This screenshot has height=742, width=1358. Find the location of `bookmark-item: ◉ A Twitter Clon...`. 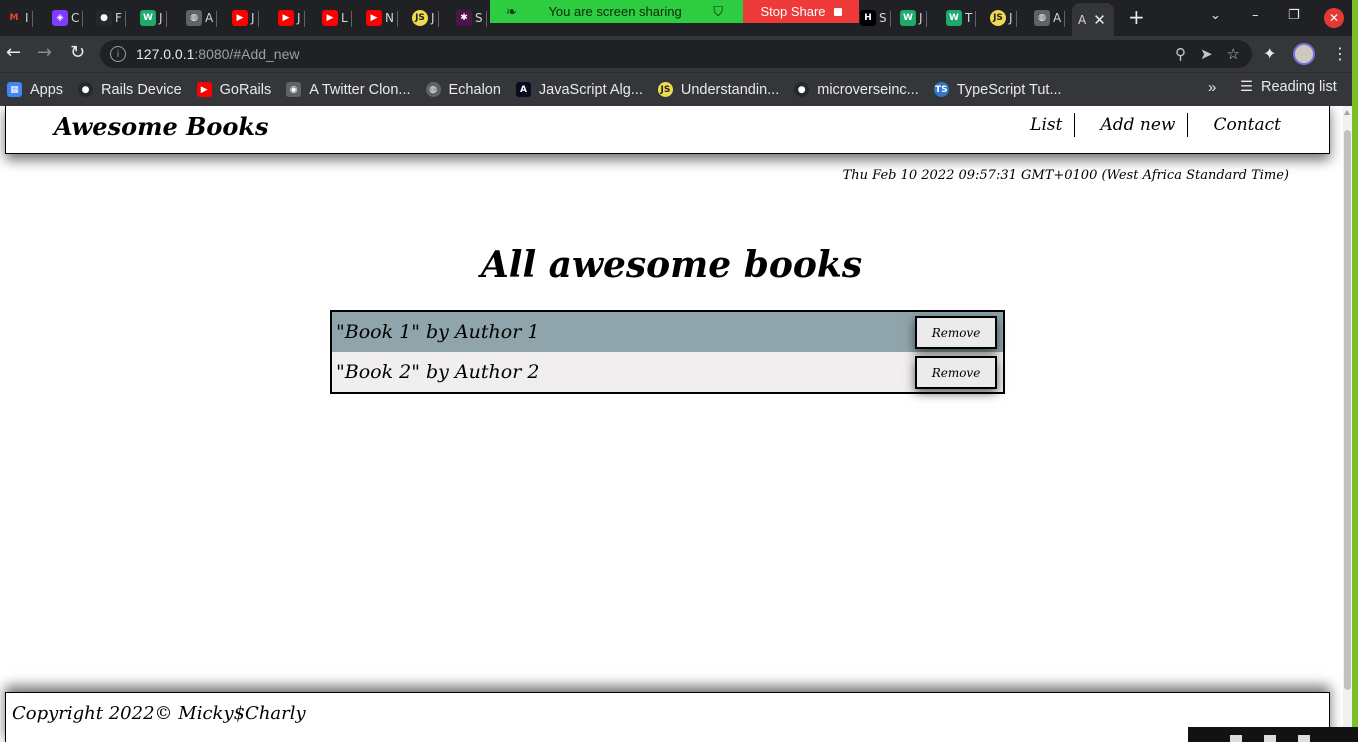

bookmark-item: ◉ A Twitter Clon... is located at coordinates (348, 89).